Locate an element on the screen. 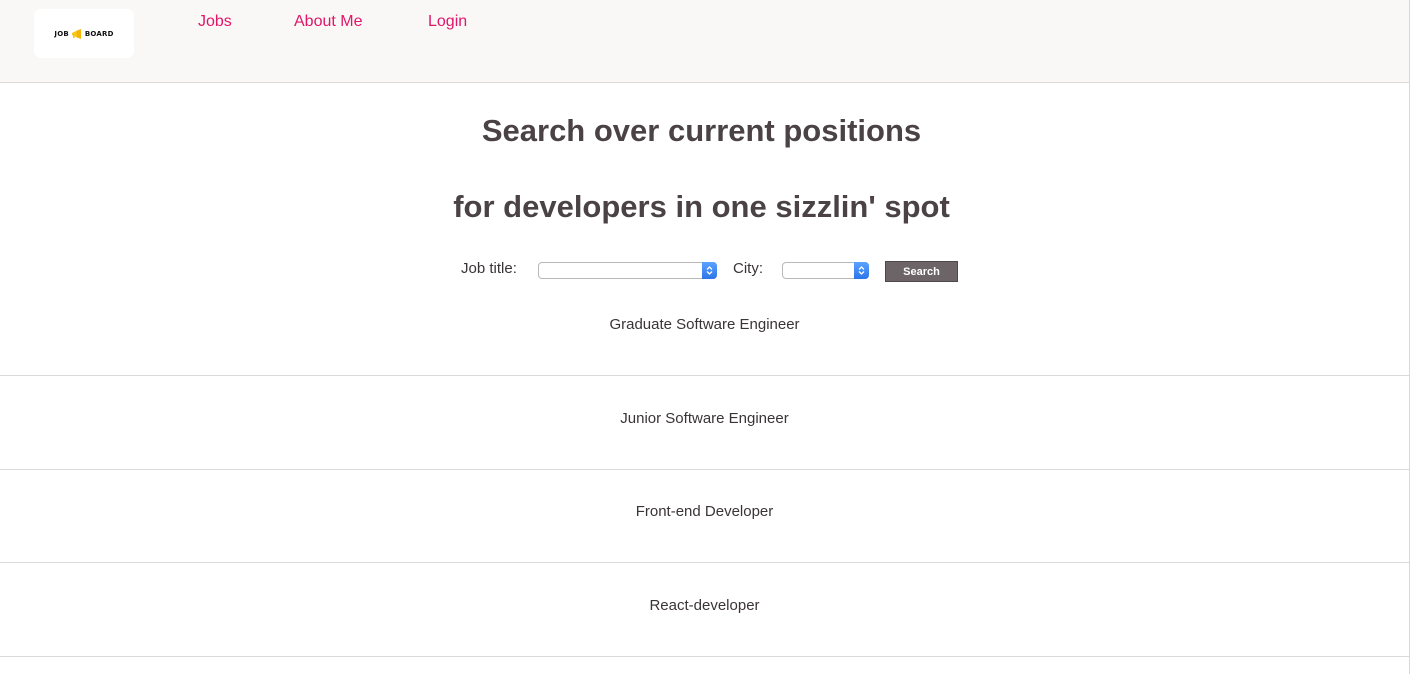 Image resolution: width=1410 pixels, height=674 pixels. city-select is located at coordinates (825, 270).